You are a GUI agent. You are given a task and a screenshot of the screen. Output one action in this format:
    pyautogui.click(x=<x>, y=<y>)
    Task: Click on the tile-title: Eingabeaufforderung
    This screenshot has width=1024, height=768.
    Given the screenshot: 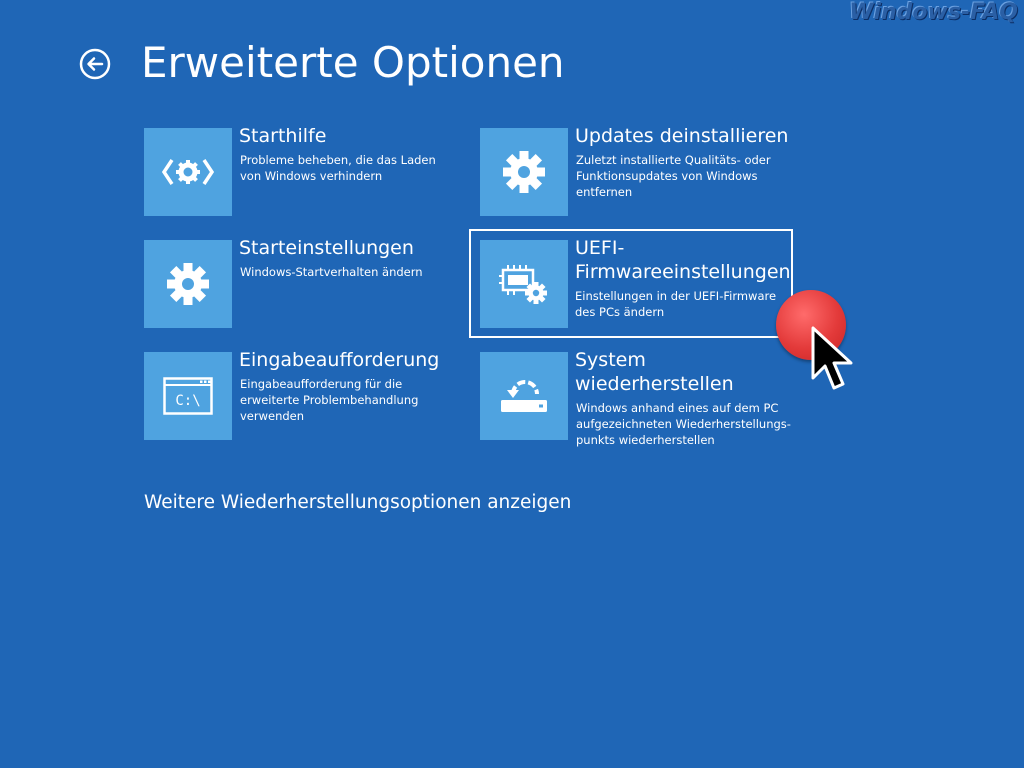 What is the action you would take?
    pyautogui.click(x=339, y=360)
    